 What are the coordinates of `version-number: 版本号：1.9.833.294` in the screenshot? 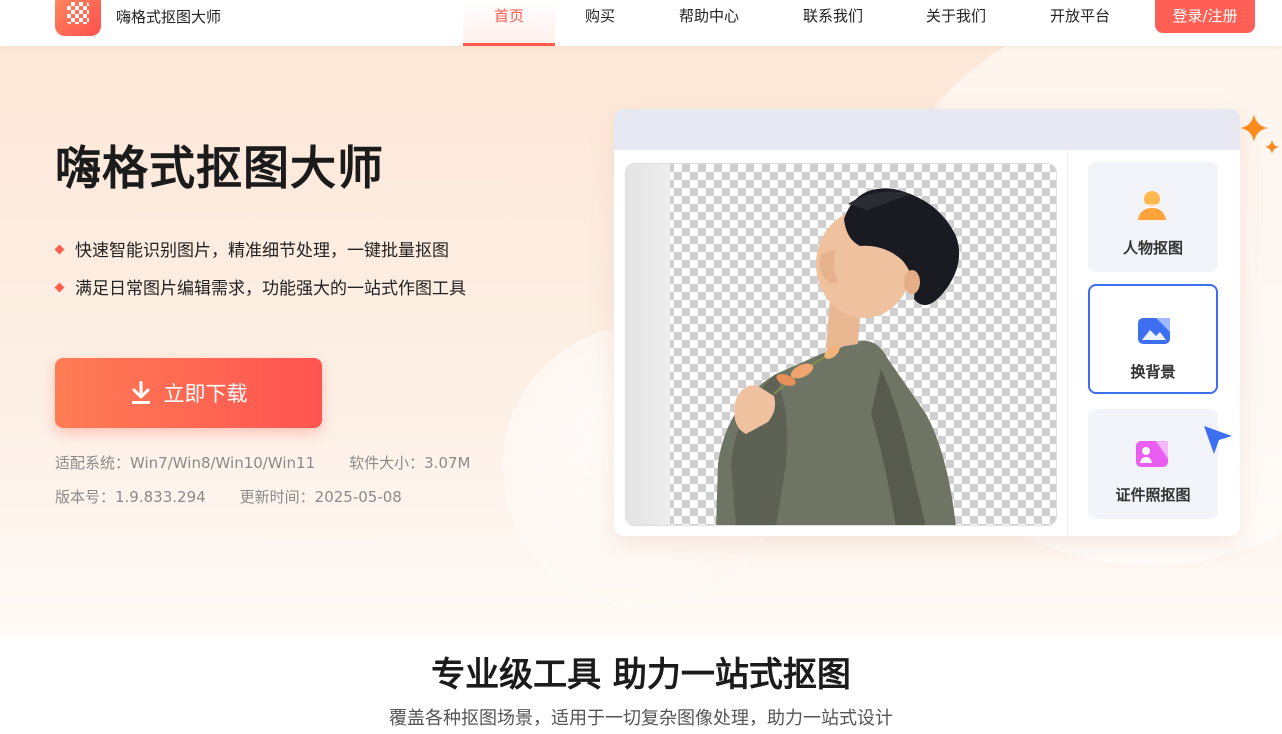 It's located at (130, 497).